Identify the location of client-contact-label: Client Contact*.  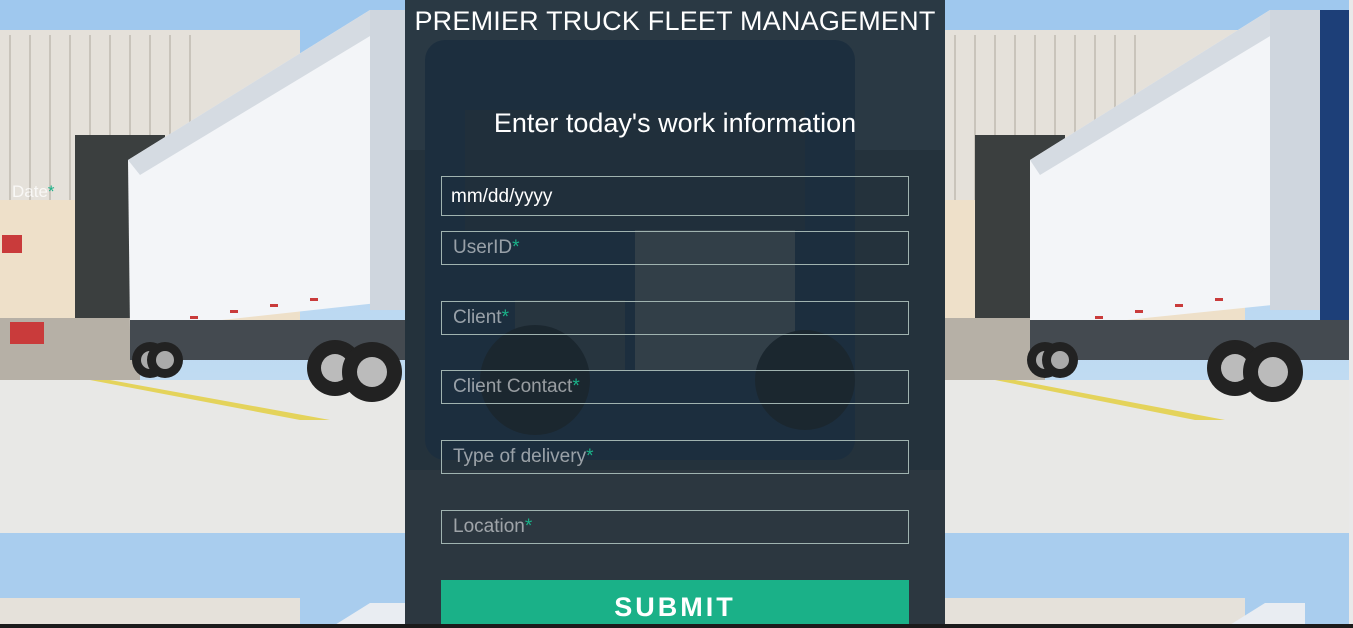
(516, 386).